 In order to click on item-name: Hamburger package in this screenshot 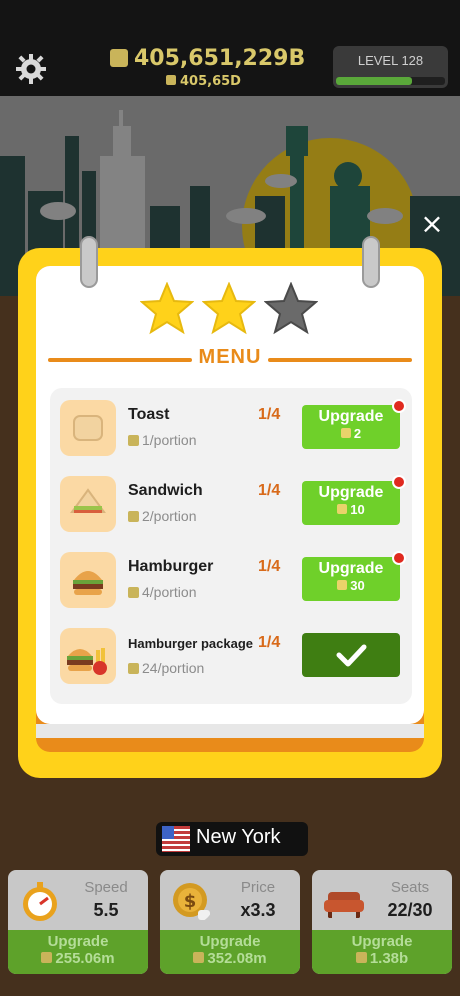, I will do `click(190, 643)`.